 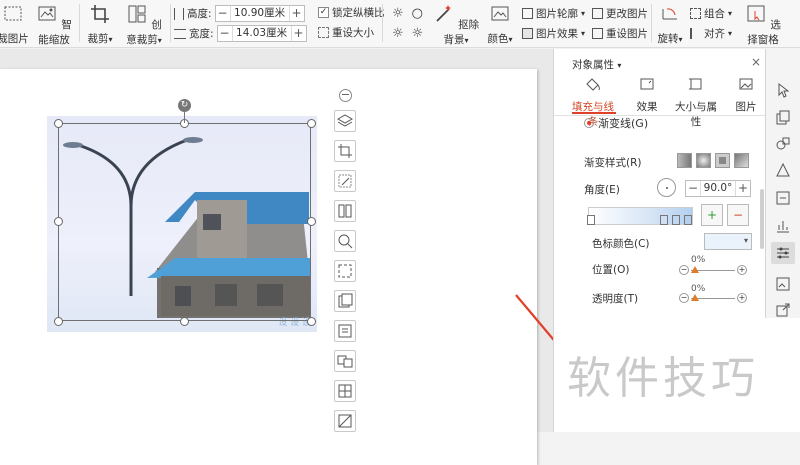 I want to click on resize-handle-right, so click(x=311, y=221).